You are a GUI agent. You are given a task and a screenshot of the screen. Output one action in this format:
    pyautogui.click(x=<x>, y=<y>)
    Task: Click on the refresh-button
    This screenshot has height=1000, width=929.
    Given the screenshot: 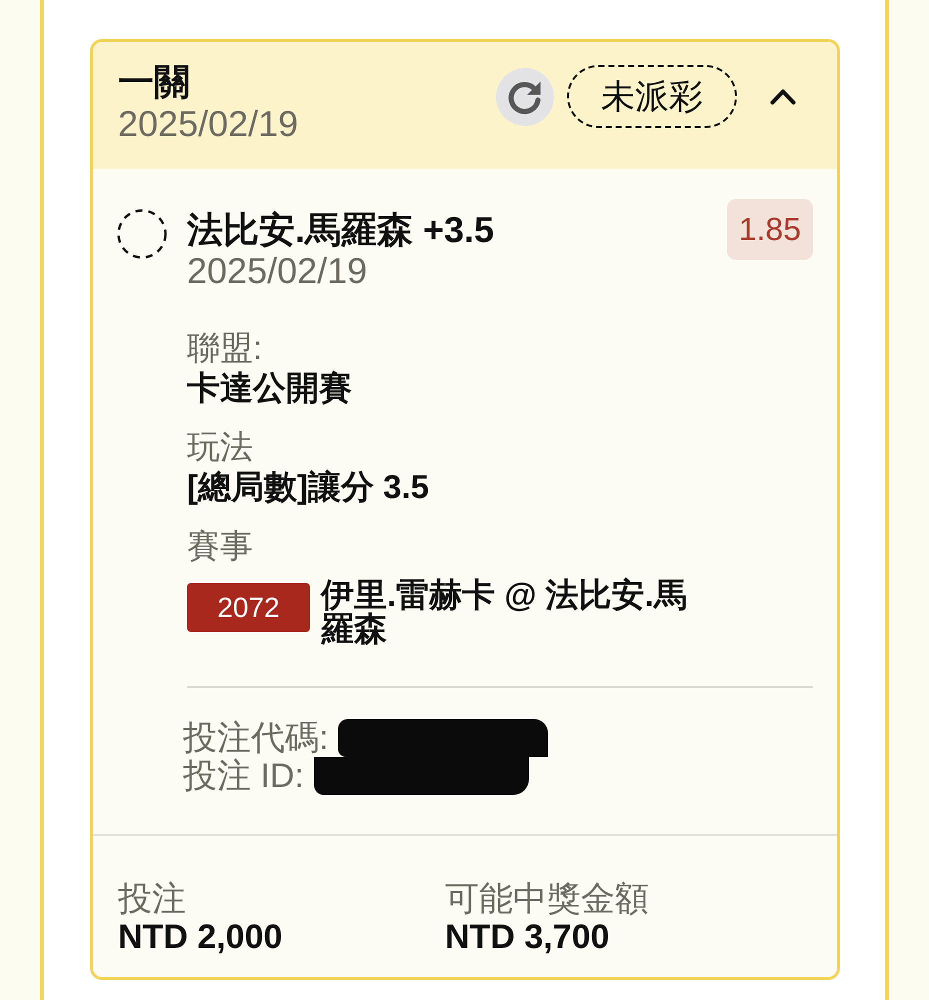 What is the action you would take?
    pyautogui.click(x=525, y=97)
    